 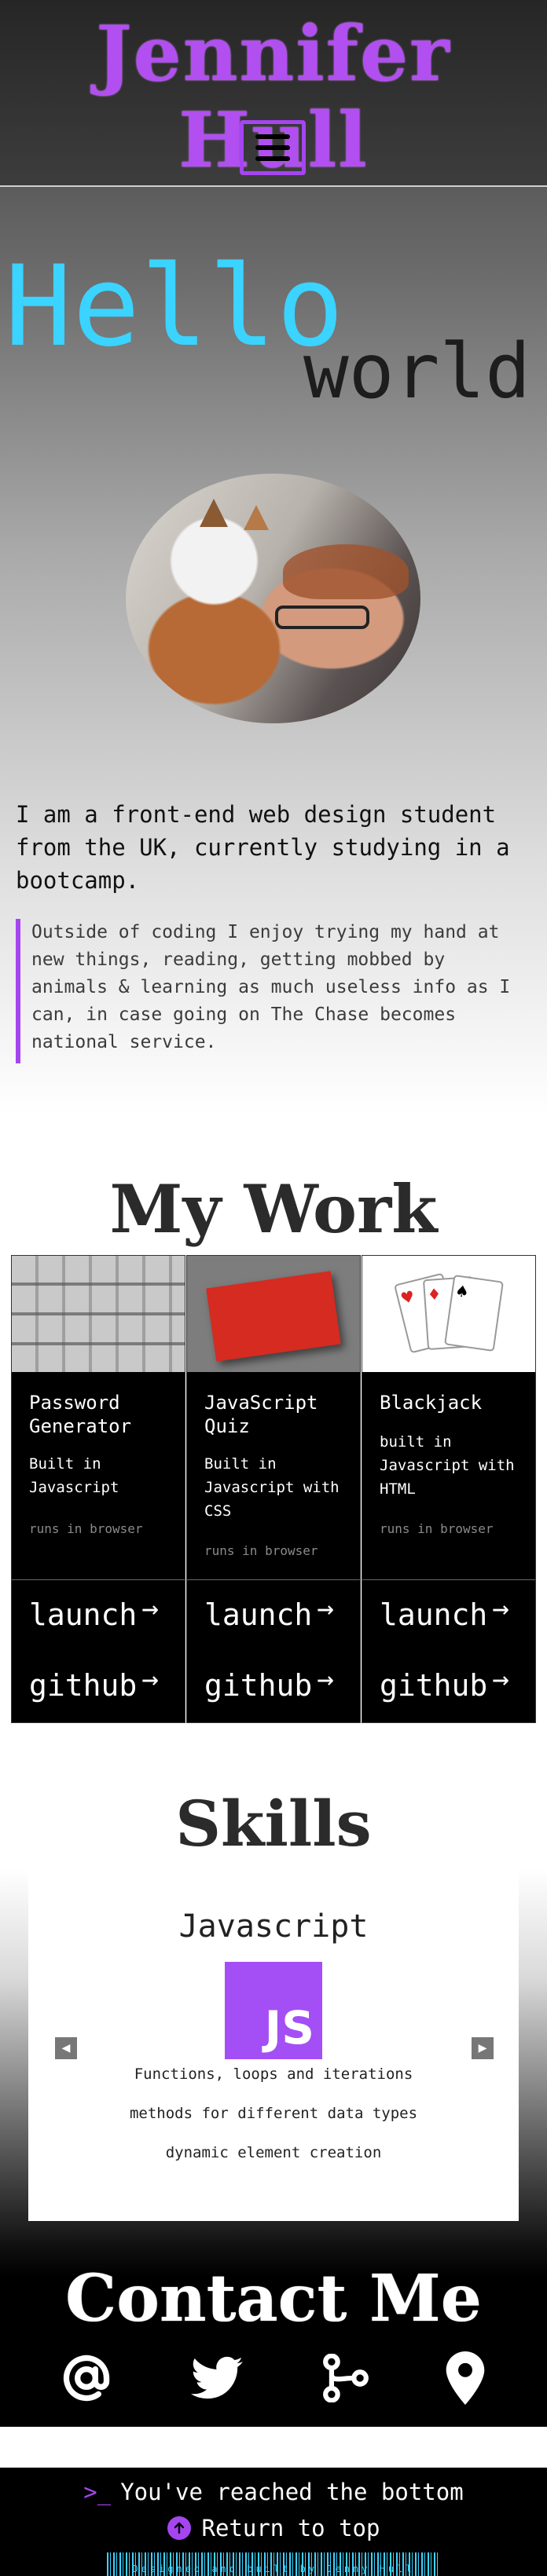 What do you see at coordinates (217, 2378) in the screenshot?
I see `twitter-icon` at bounding box center [217, 2378].